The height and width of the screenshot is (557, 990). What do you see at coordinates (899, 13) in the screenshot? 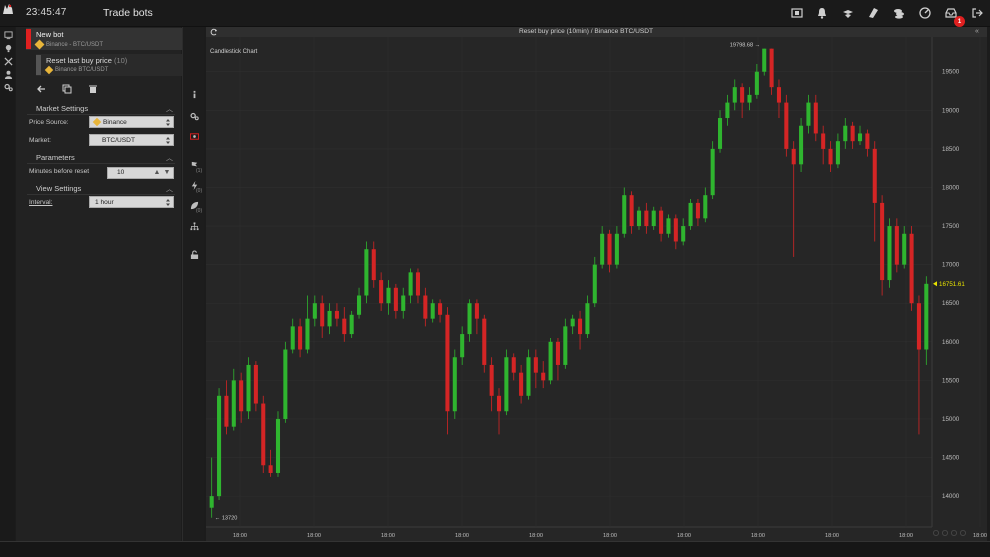
I see `coins-icon` at bounding box center [899, 13].